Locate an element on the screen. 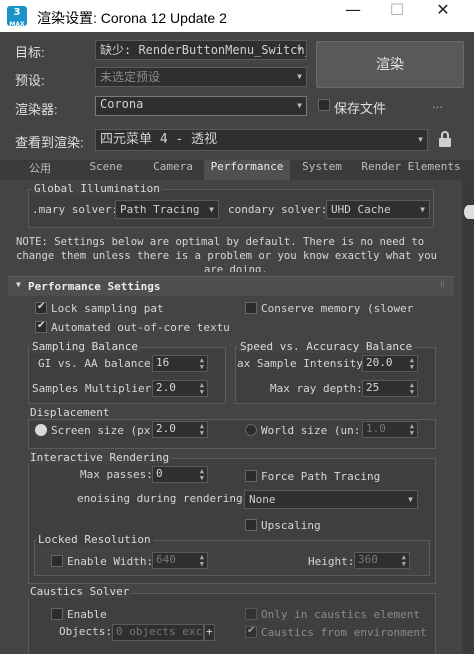  edge-icon is located at coordinates (469, 212).